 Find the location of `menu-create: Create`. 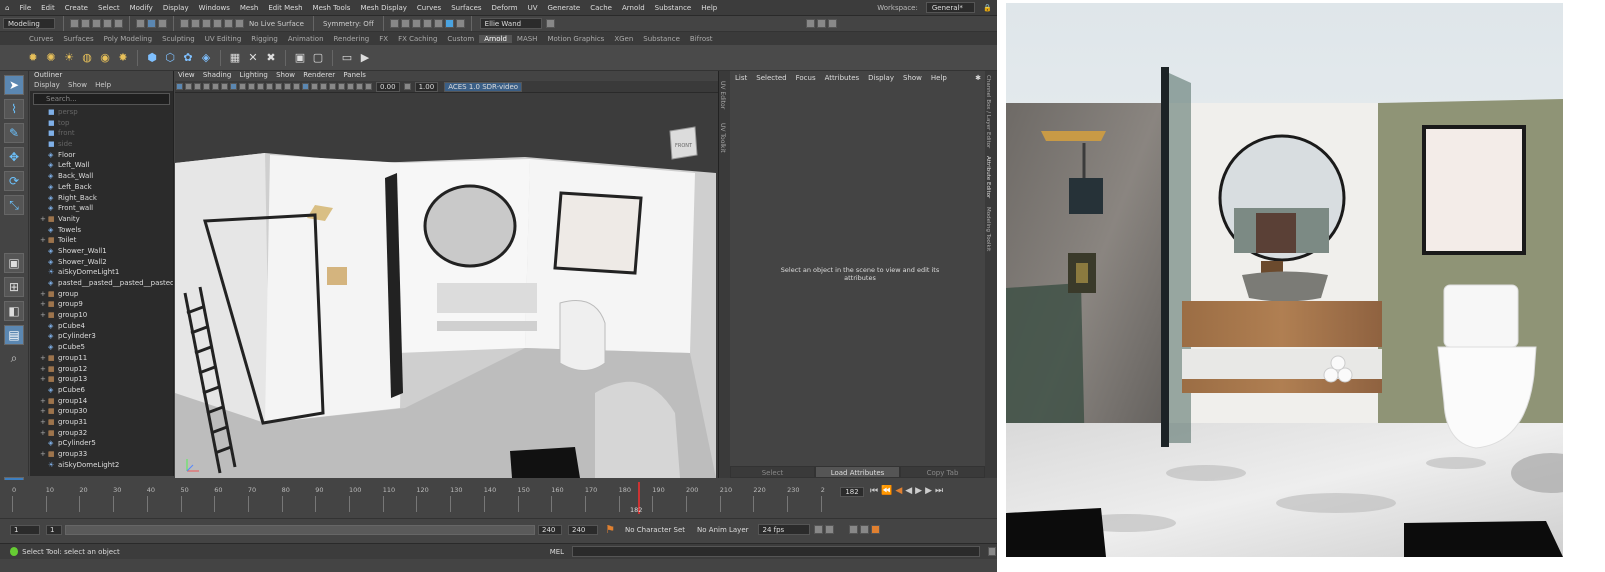

menu-create: Create is located at coordinates (76, 8).